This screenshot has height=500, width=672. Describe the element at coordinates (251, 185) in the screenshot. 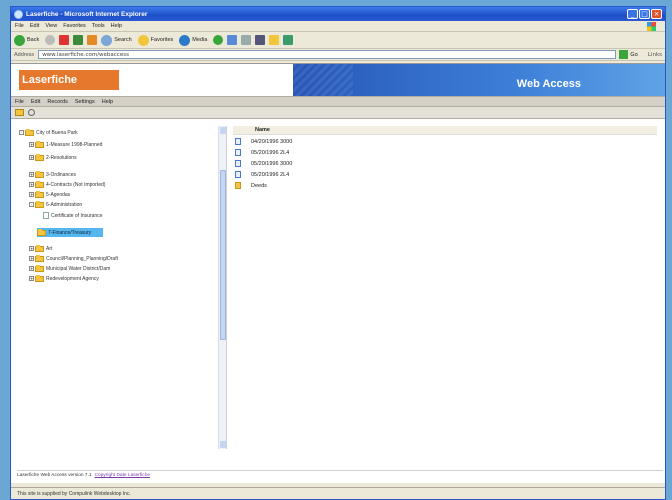

I see `list-item: Deeds` at that location.